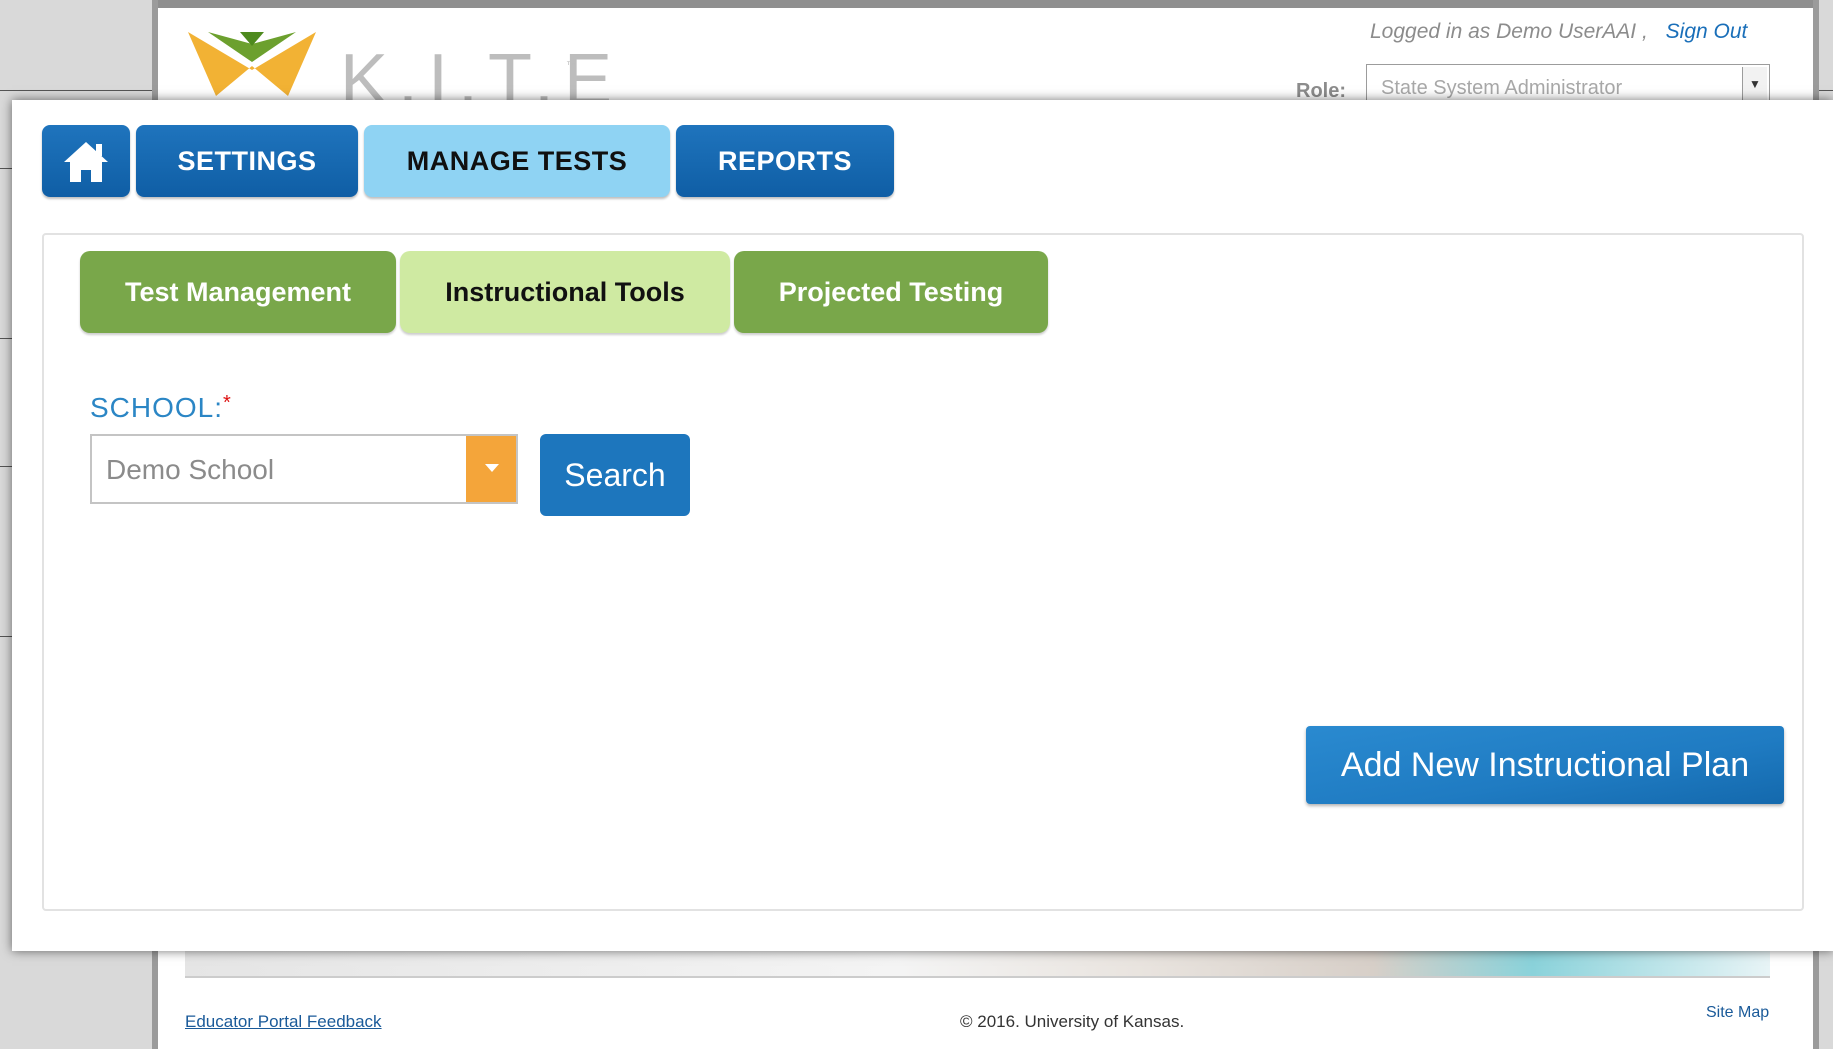 The image size is (1833, 1049). I want to click on role-value: State System Administrator, so click(1502, 88).